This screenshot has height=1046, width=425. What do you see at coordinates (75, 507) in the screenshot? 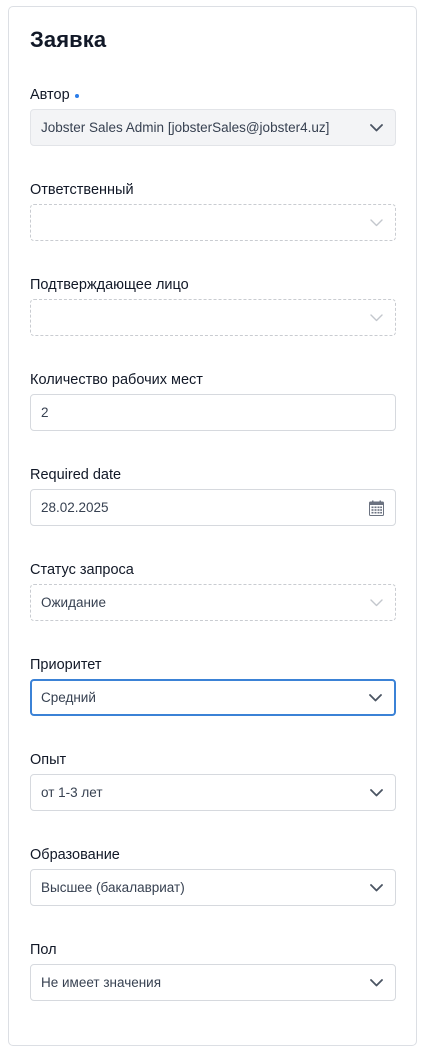
I see `required-date-value: 28.02.2025` at bounding box center [75, 507].